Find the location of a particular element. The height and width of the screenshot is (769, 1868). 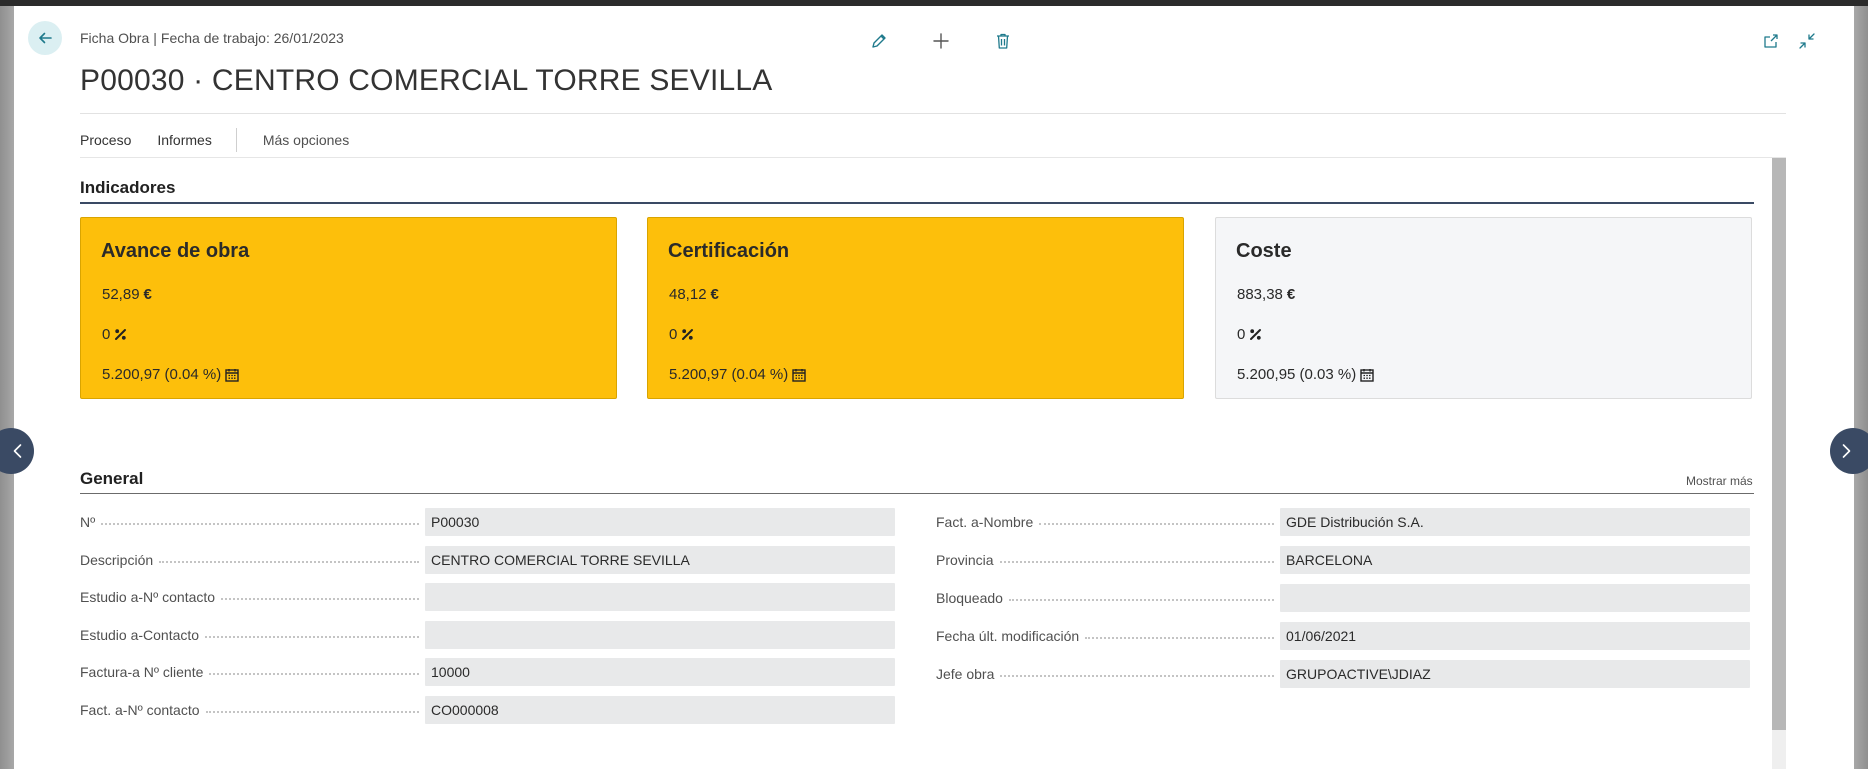

tile-total-value: 5.200,95 (0.03 %) is located at coordinates (1297, 374).